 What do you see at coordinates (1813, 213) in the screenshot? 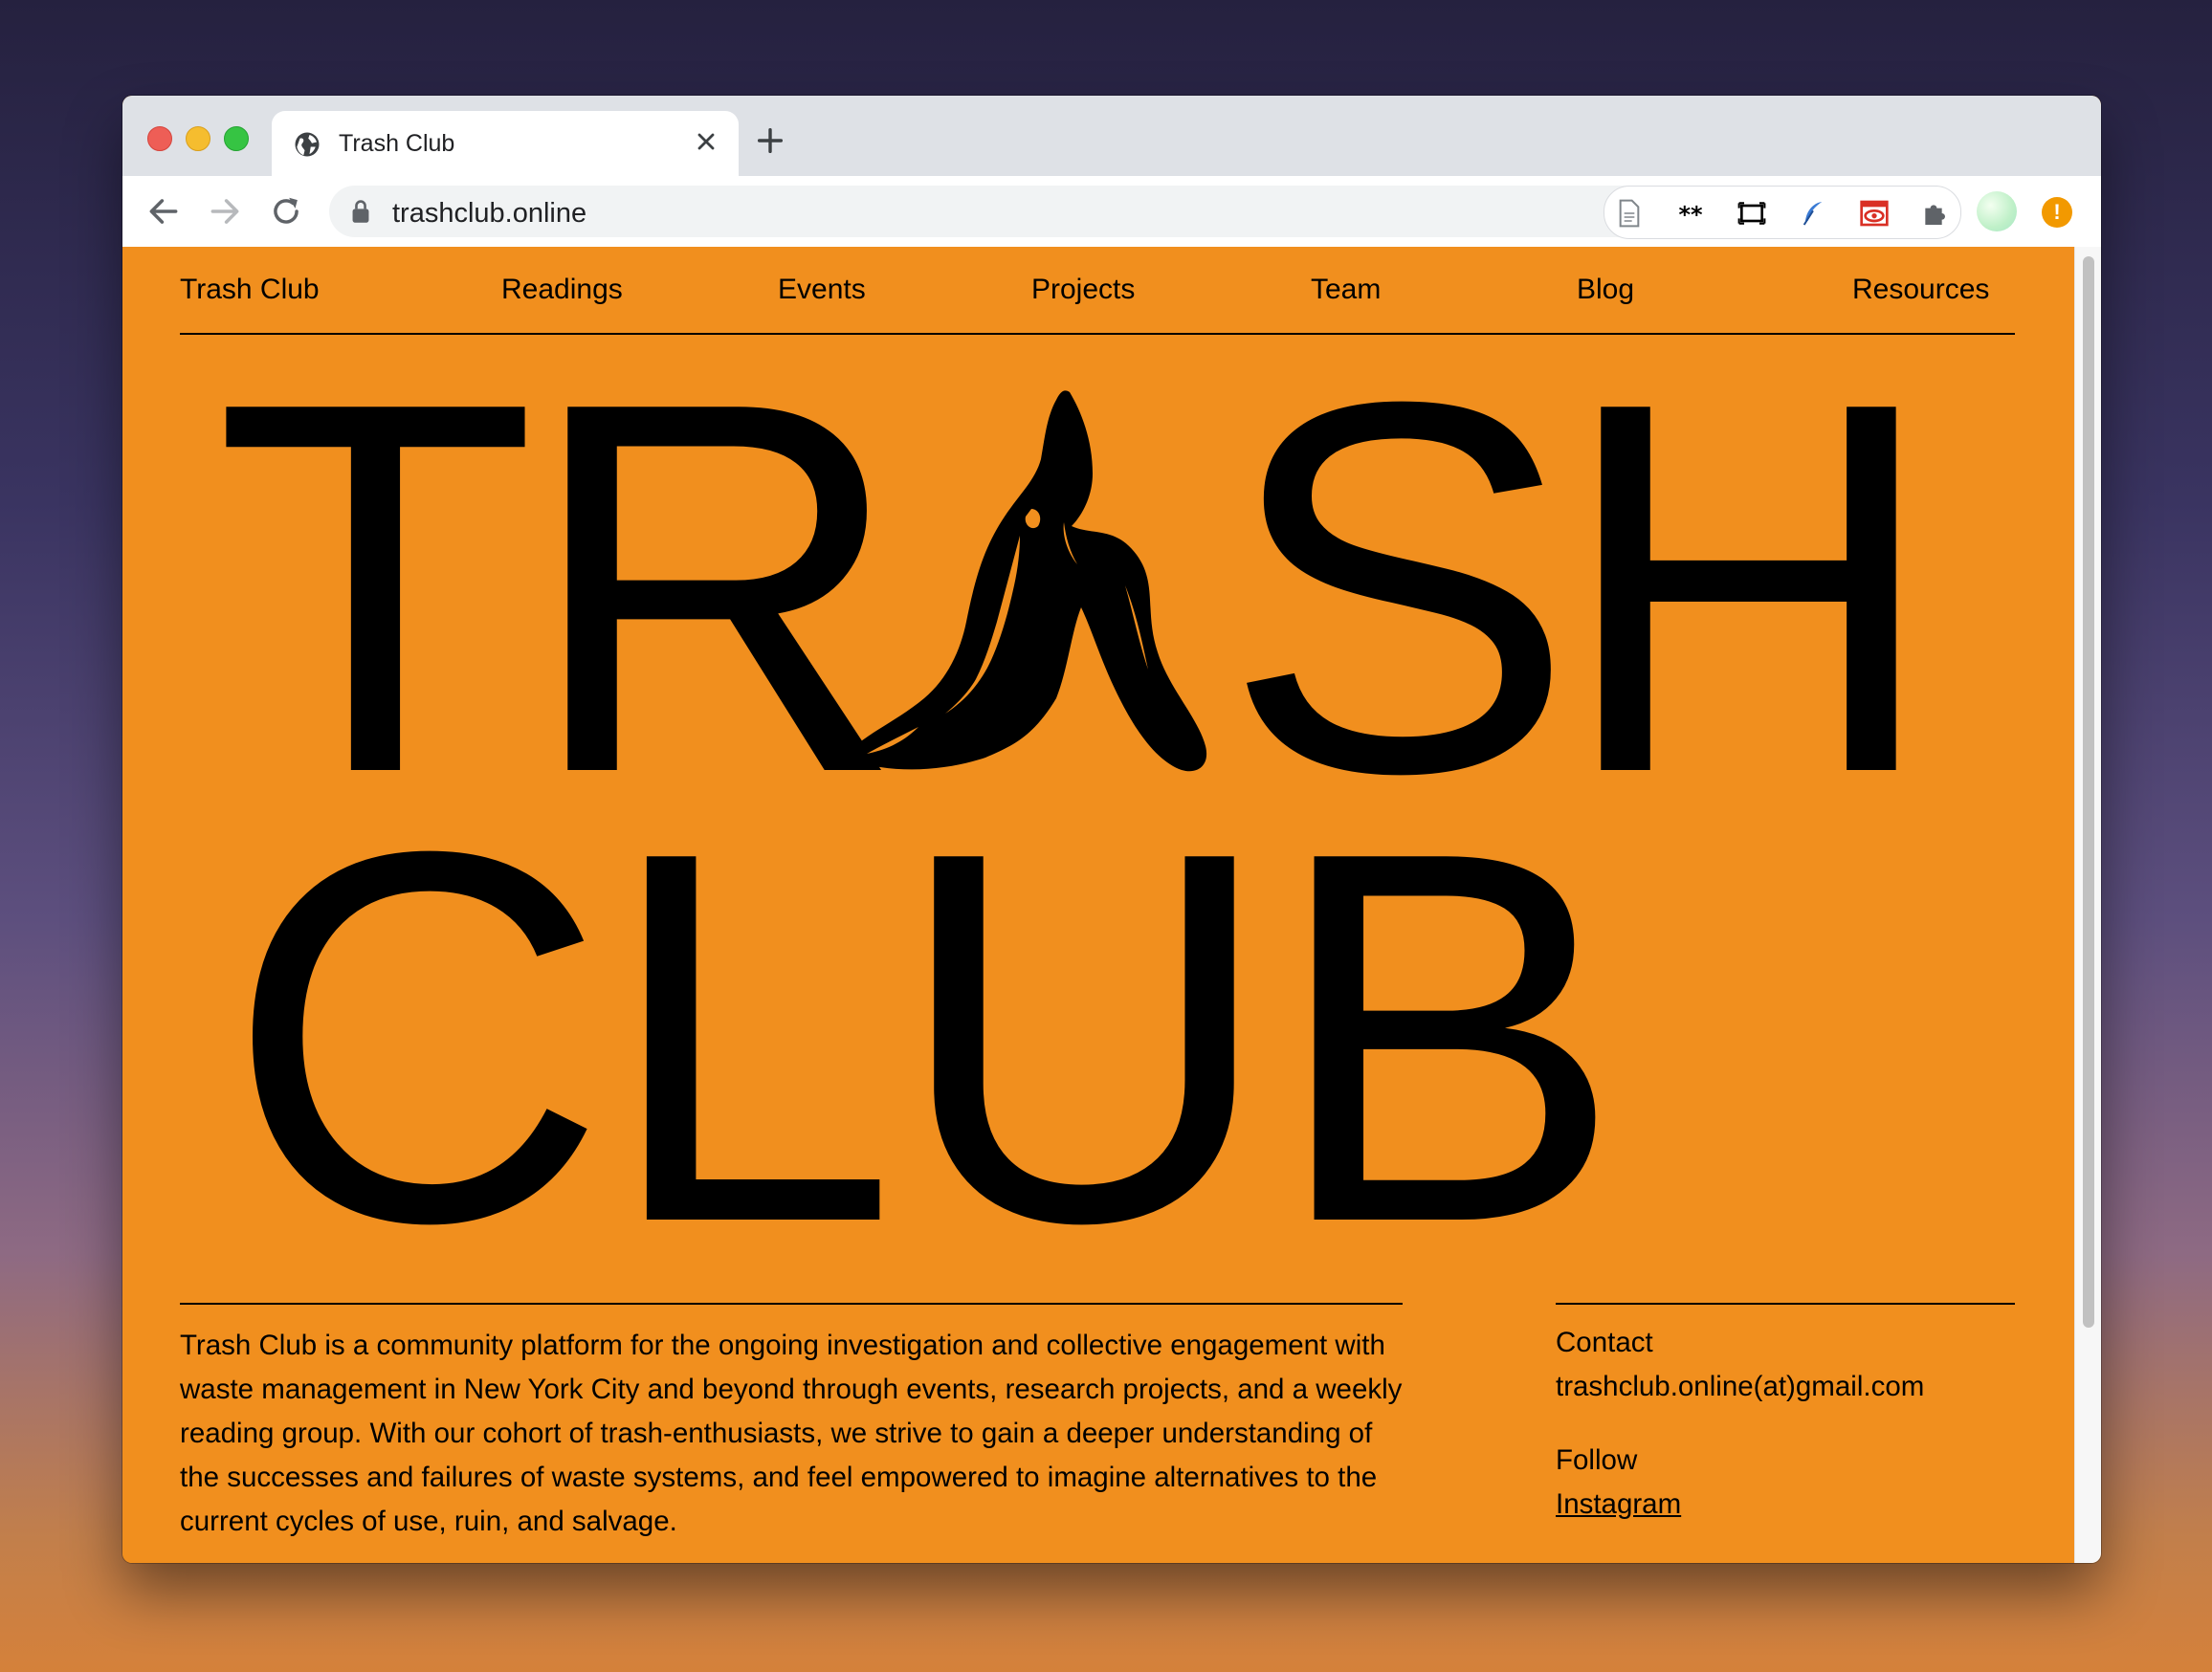
I see `feather-extension-icon` at bounding box center [1813, 213].